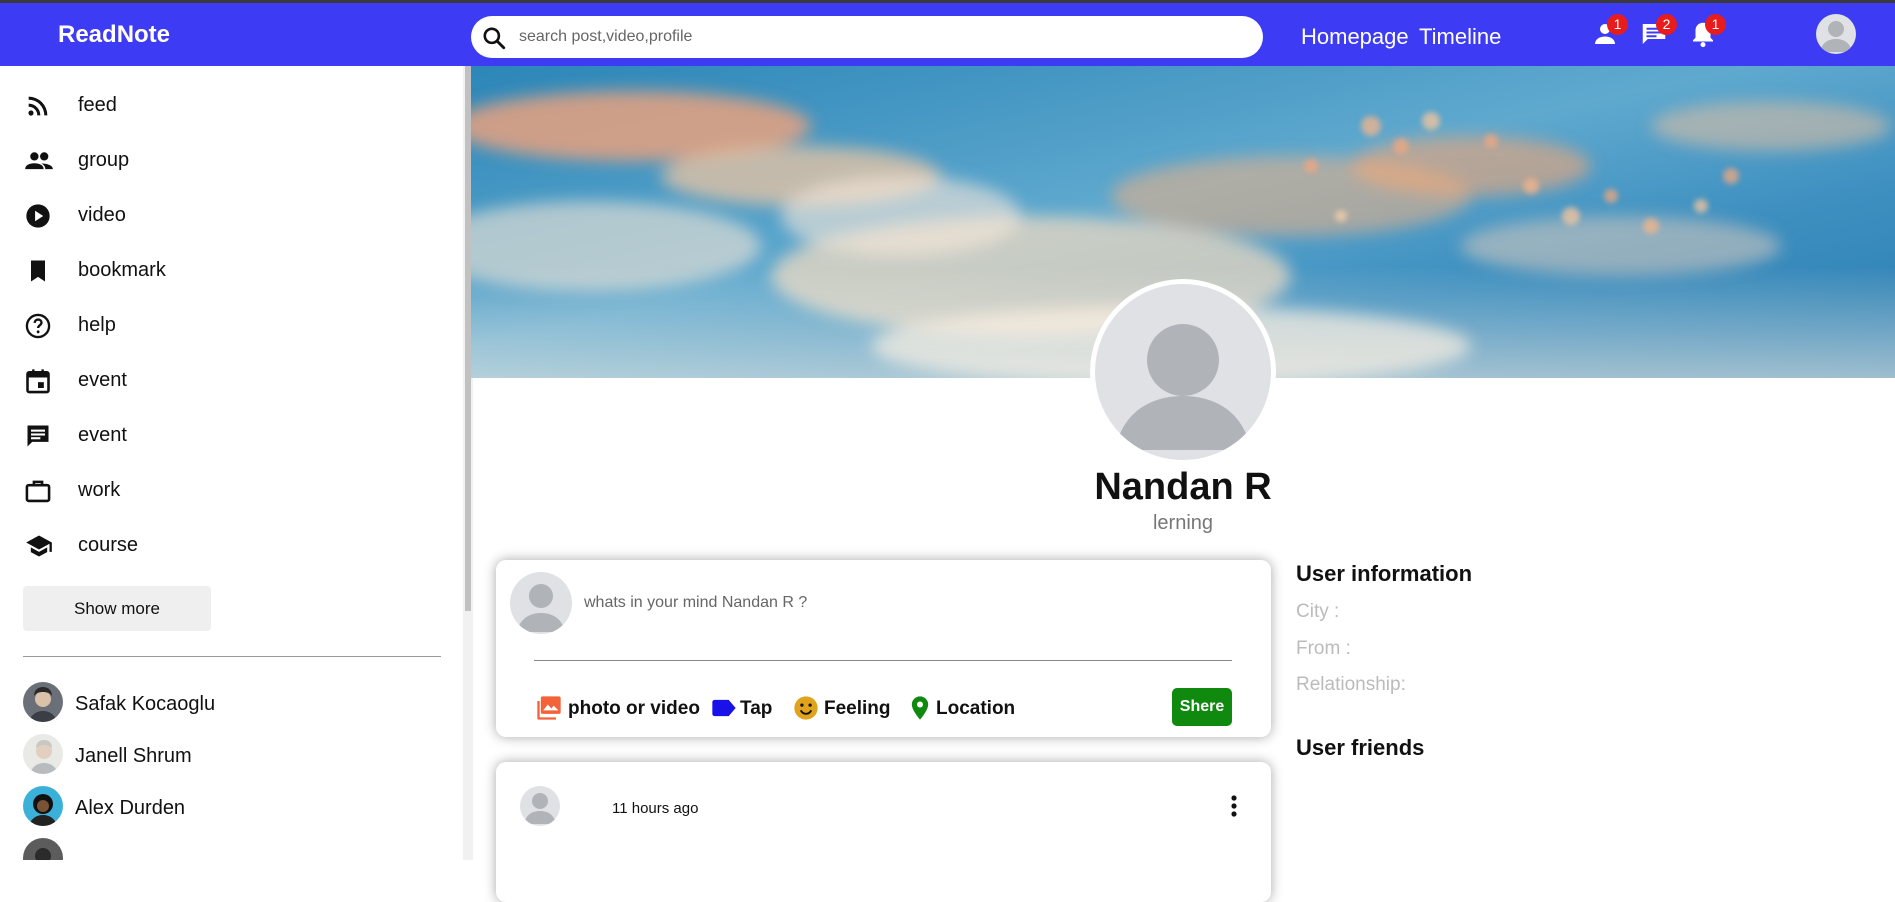 This screenshot has height=902, width=1895. I want to click on option-label: Feeling, so click(857, 708).